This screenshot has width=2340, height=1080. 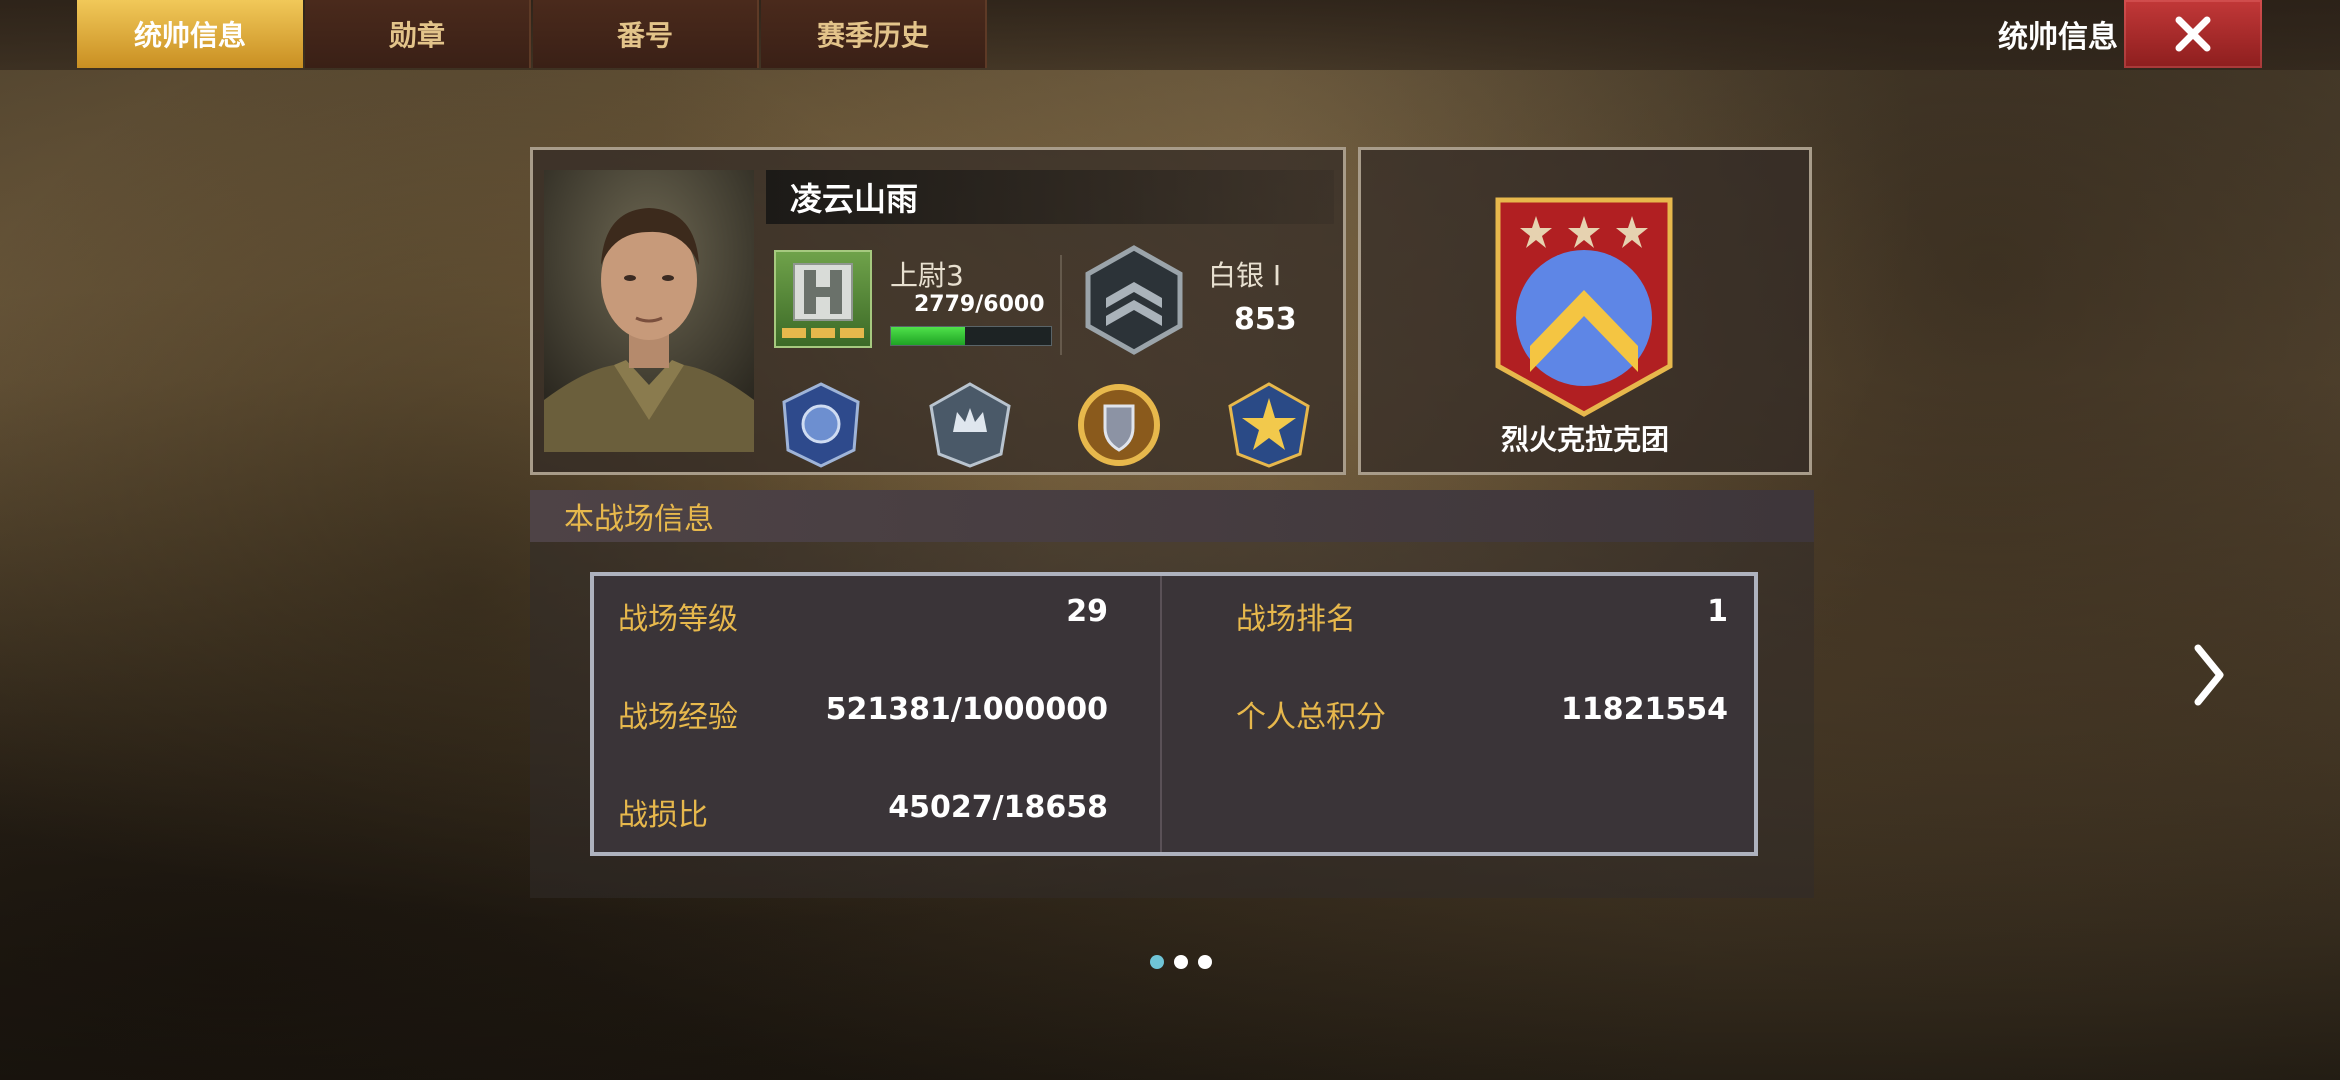 I want to click on medal-gold-star-icon, so click(x=1269, y=425).